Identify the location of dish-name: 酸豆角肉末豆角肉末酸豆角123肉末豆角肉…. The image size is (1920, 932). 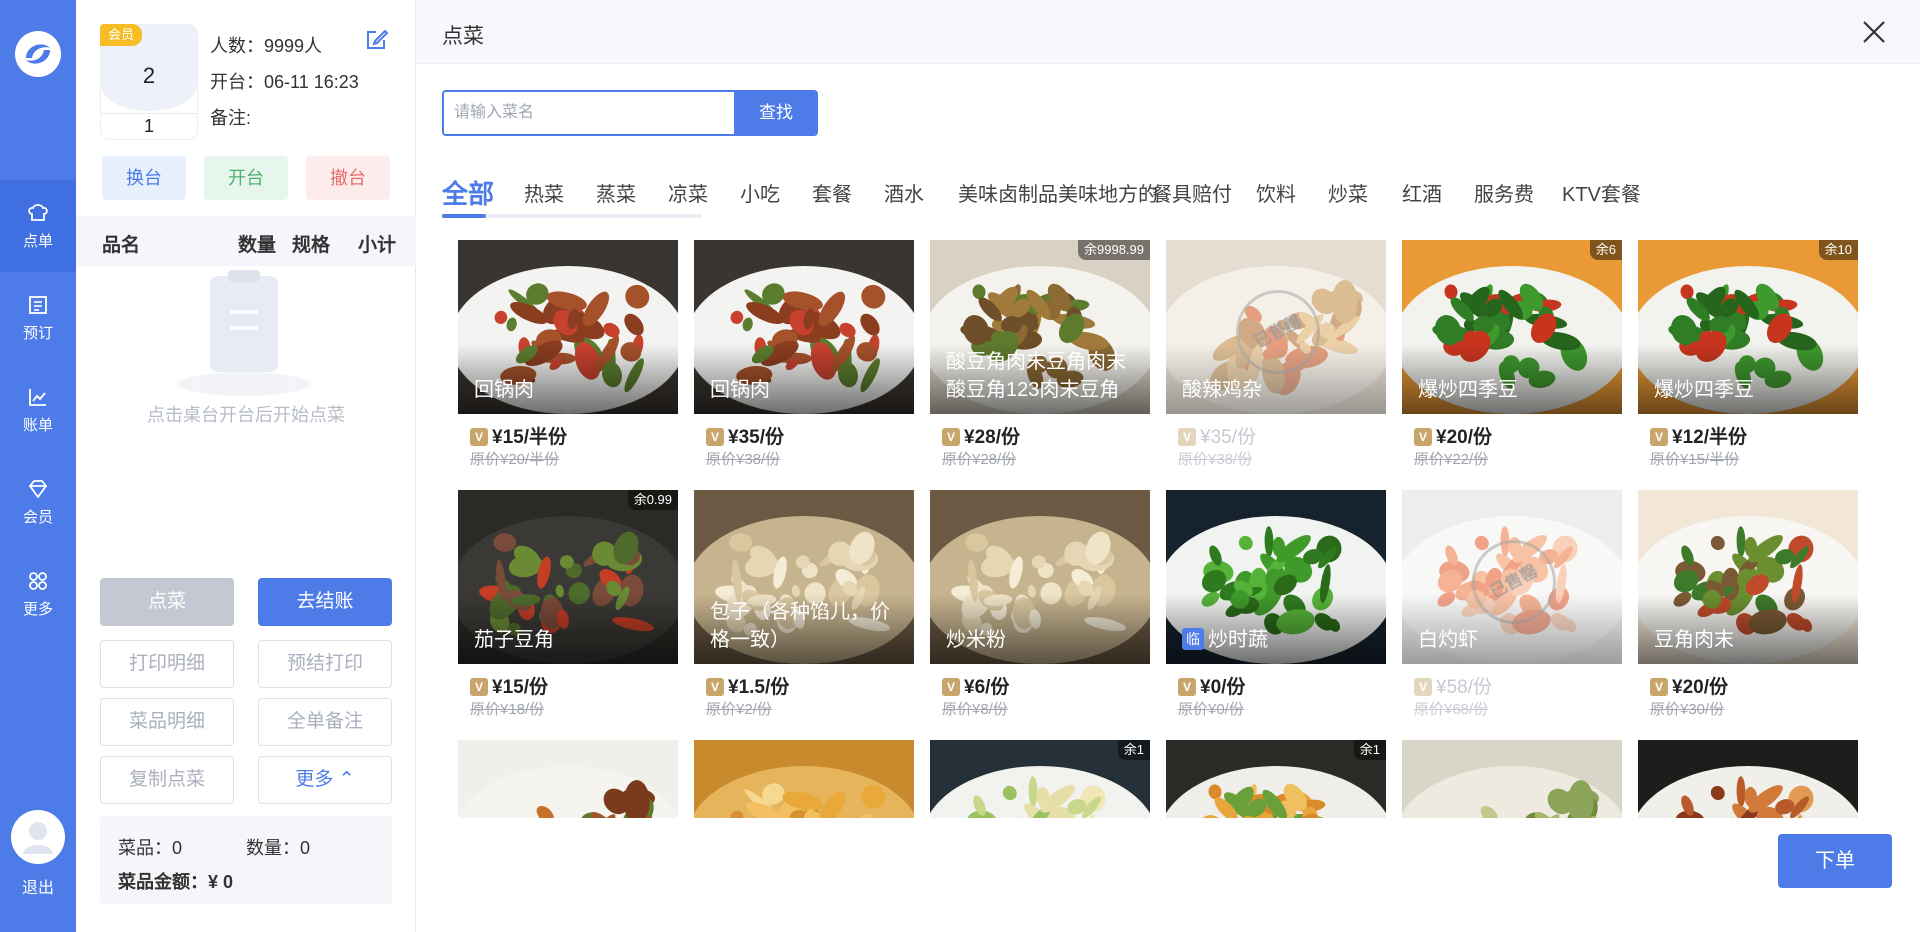
(1036, 376).